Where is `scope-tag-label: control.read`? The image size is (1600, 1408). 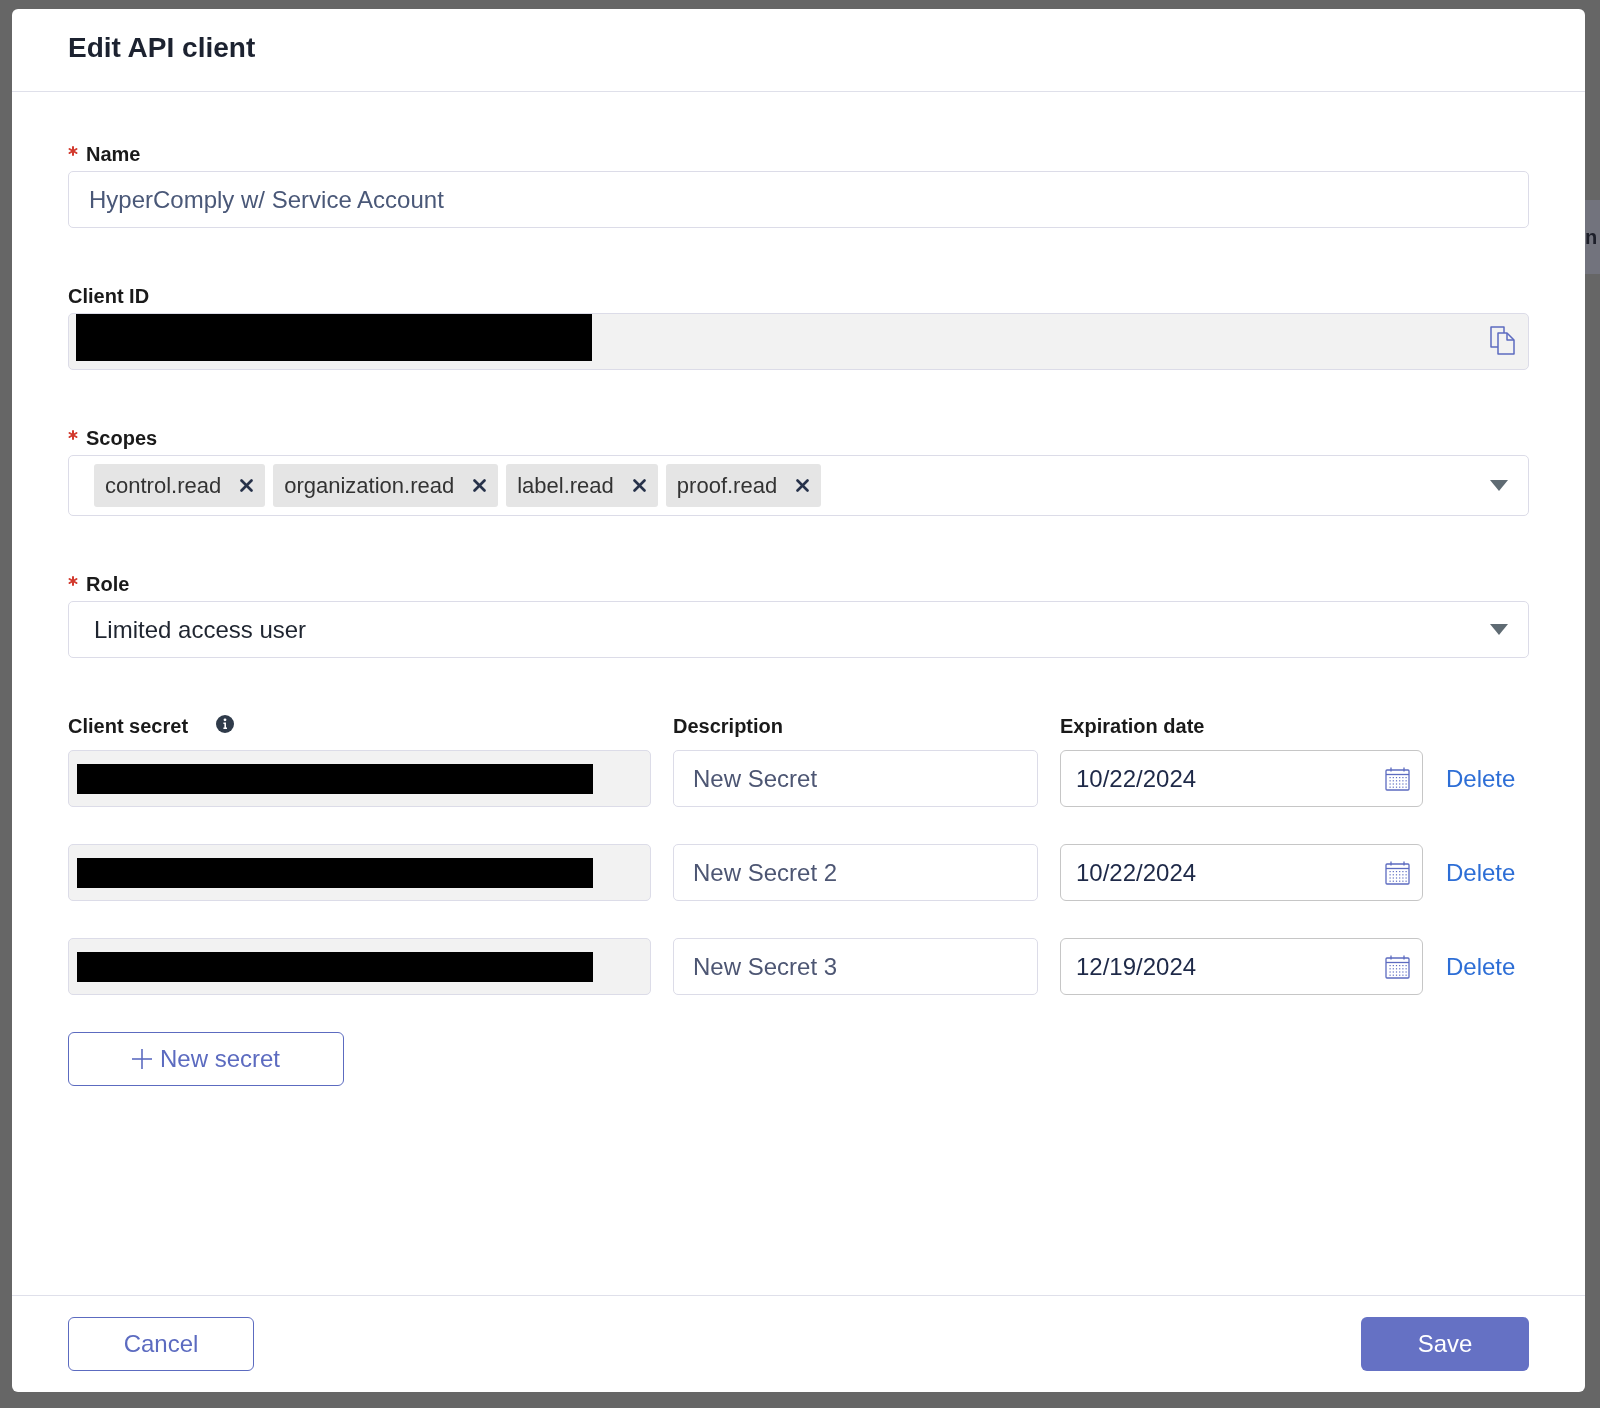 scope-tag-label: control.read is located at coordinates (163, 486).